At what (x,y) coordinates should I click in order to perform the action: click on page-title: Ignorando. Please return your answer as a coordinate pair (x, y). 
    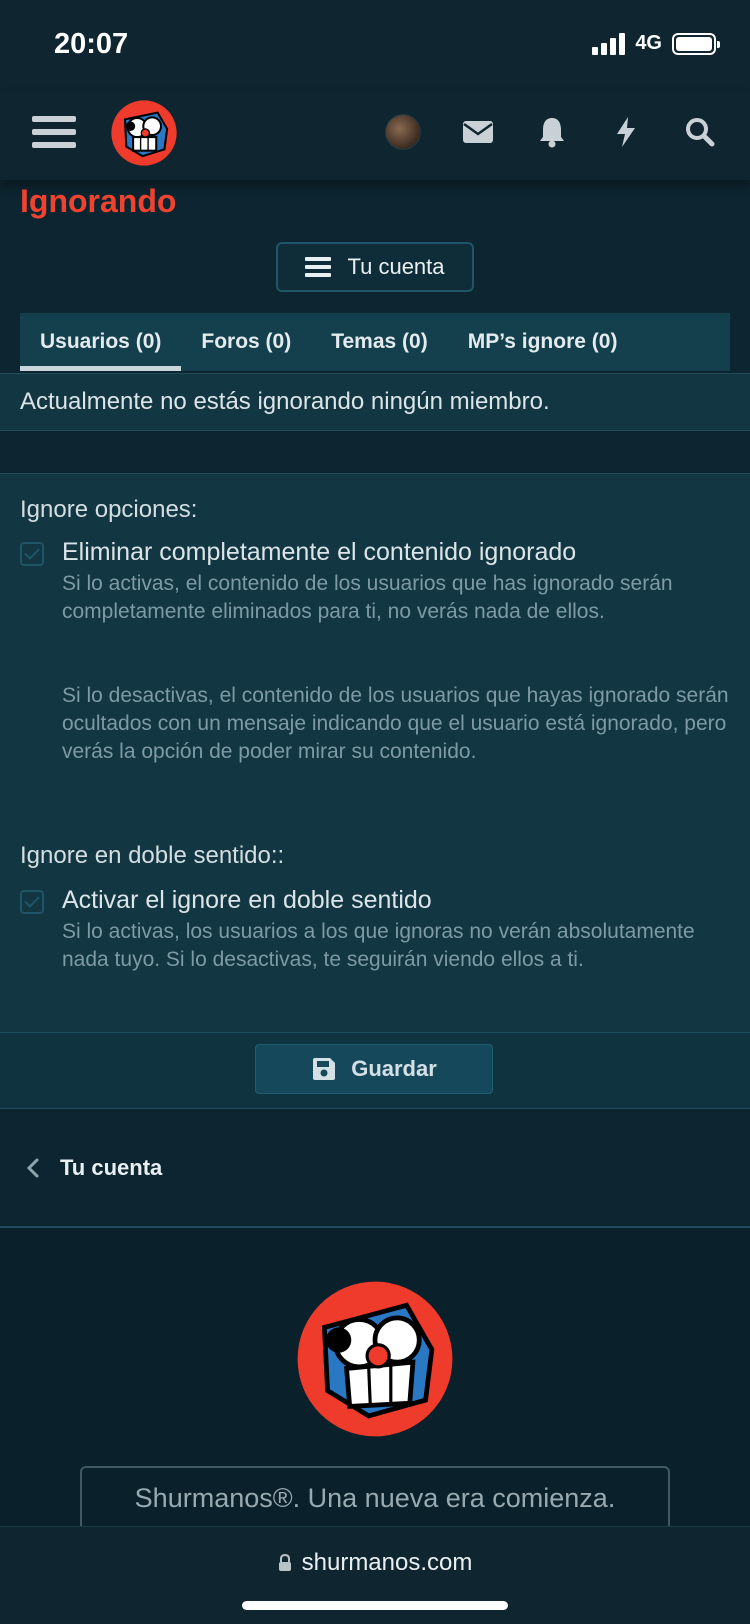
    Looking at the image, I should click on (98, 201).